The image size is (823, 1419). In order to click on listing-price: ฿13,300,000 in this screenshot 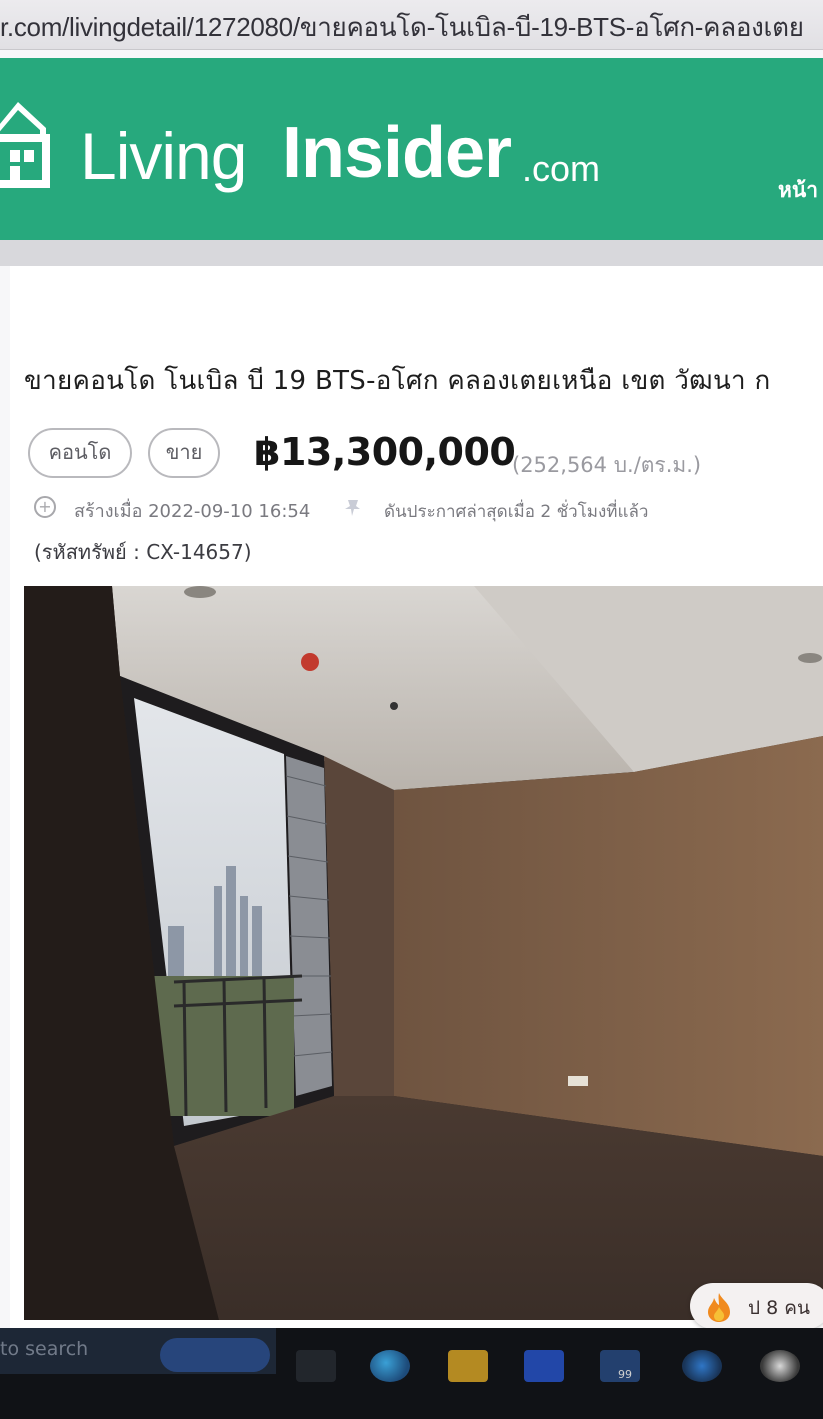, I will do `click(385, 452)`.